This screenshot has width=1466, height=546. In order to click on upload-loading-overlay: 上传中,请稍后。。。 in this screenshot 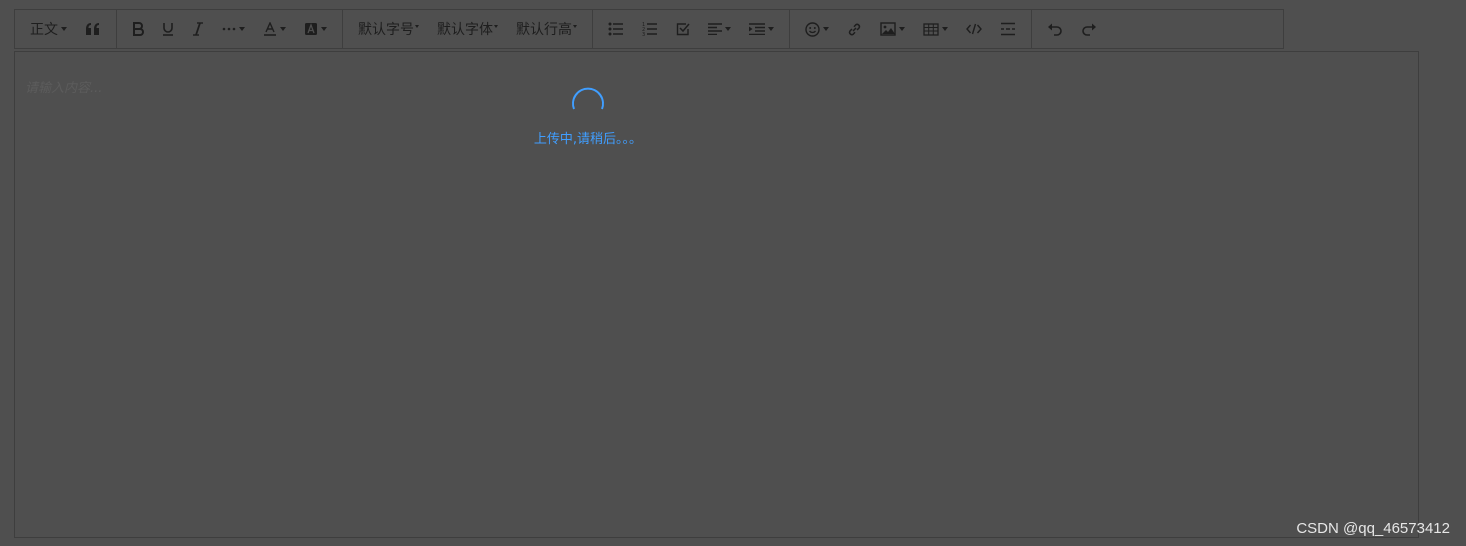, I will do `click(588, 115)`.